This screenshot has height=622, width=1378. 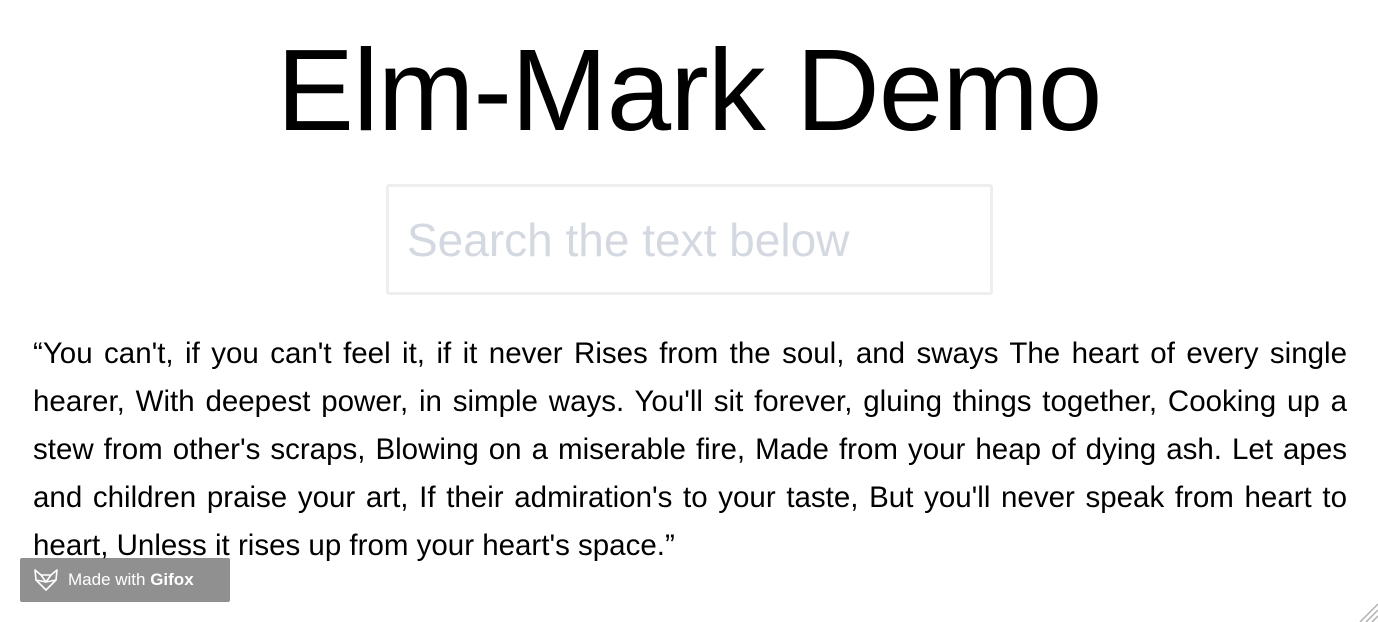 I want to click on search-box, so click(x=689, y=239).